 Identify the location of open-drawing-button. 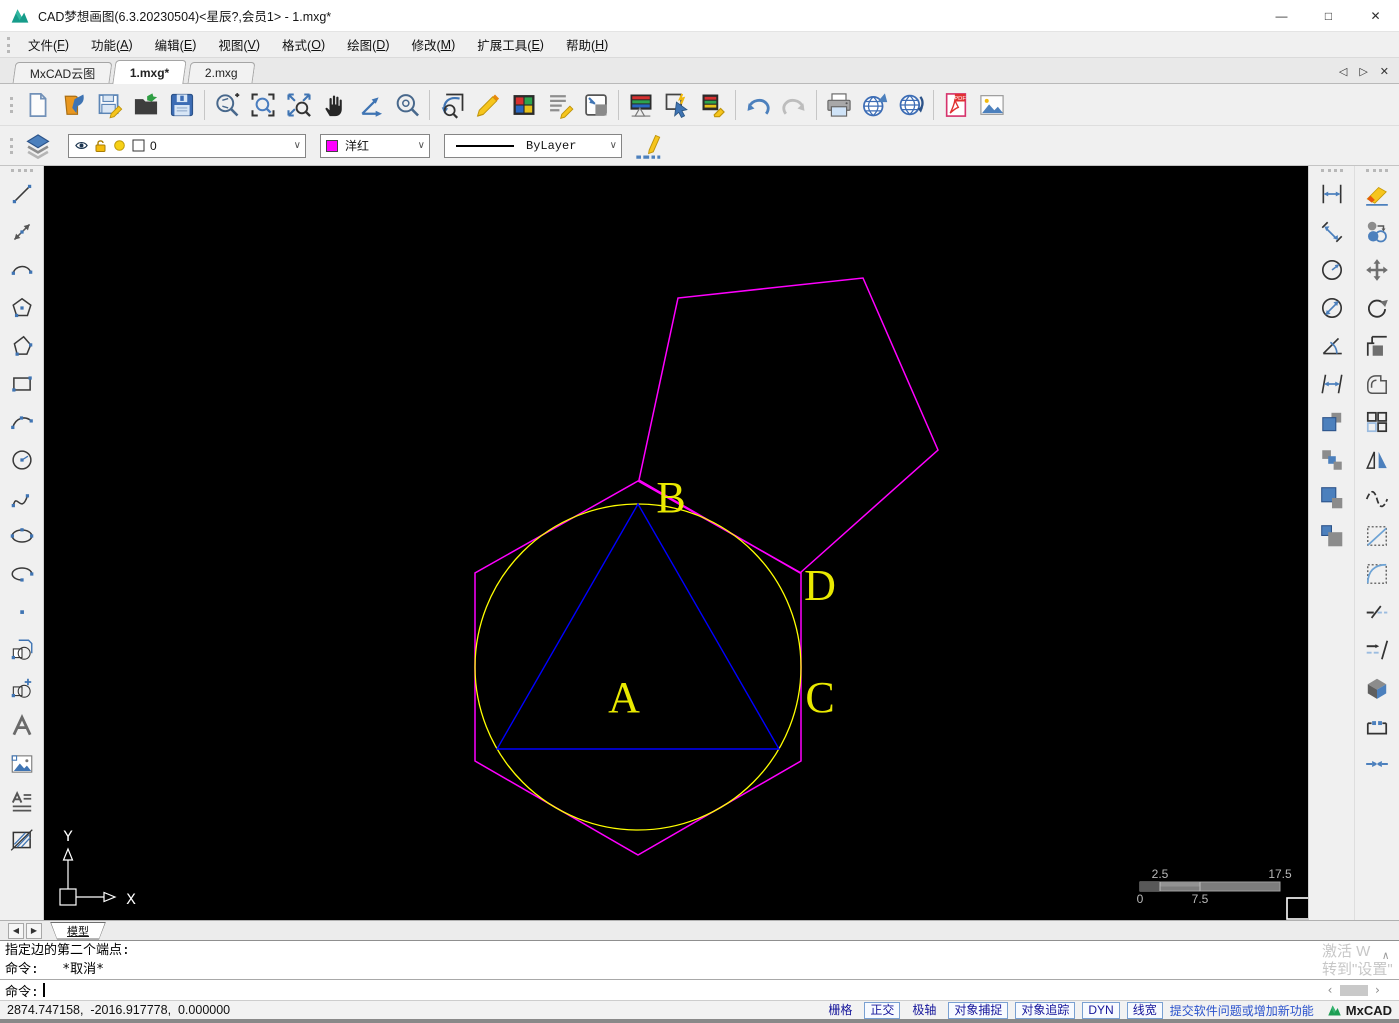
(74, 105).